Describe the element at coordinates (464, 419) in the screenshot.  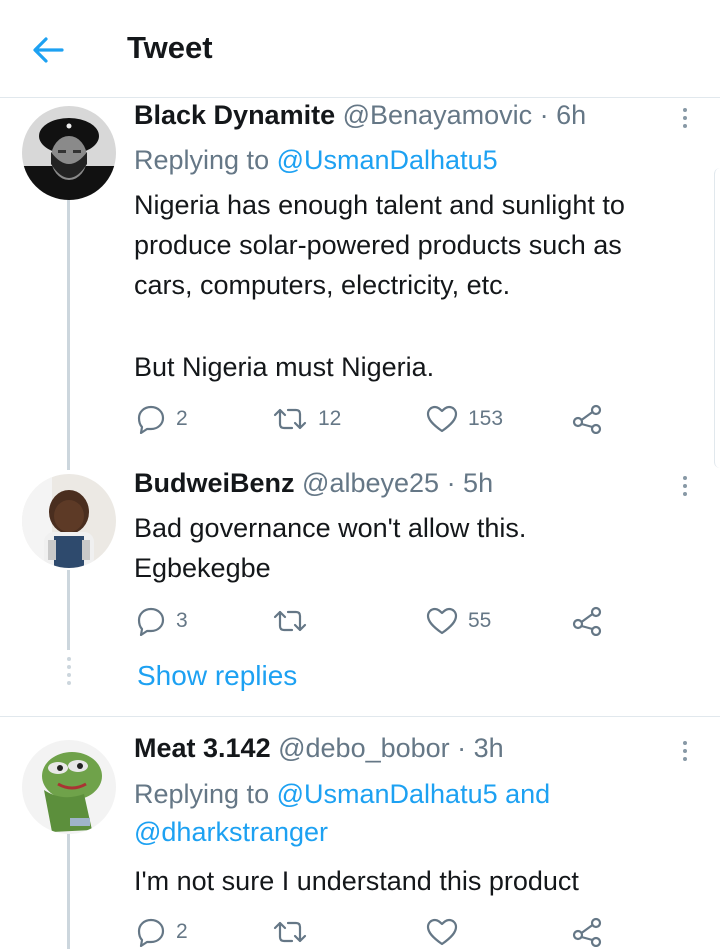
I see `like-button: 153` at that location.